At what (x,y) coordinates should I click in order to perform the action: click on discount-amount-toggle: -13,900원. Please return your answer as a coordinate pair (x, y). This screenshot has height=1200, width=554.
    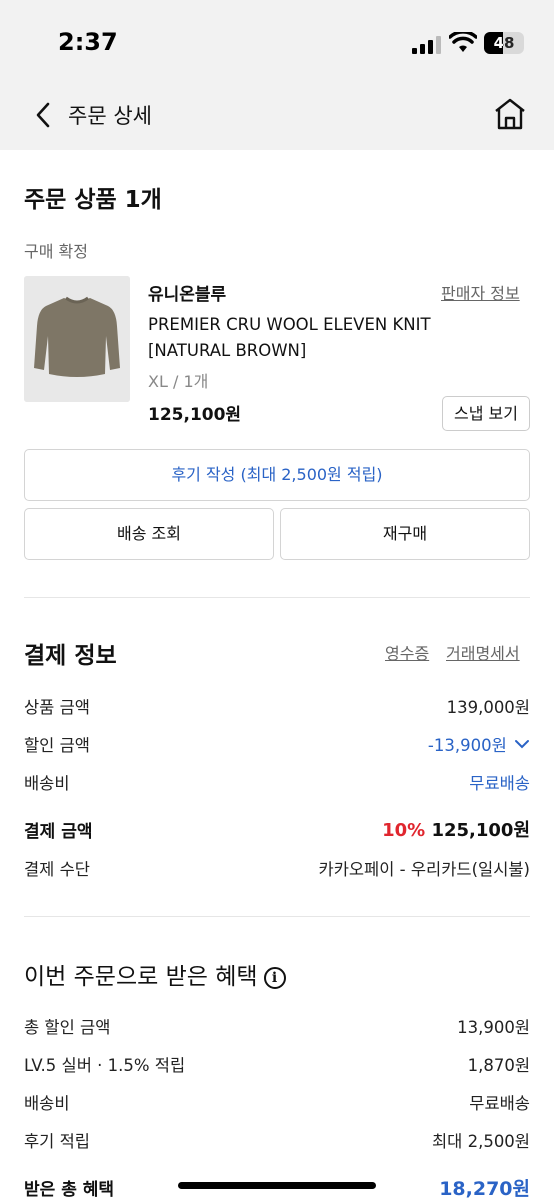
    Looking at the image, I should click on (479, 744).